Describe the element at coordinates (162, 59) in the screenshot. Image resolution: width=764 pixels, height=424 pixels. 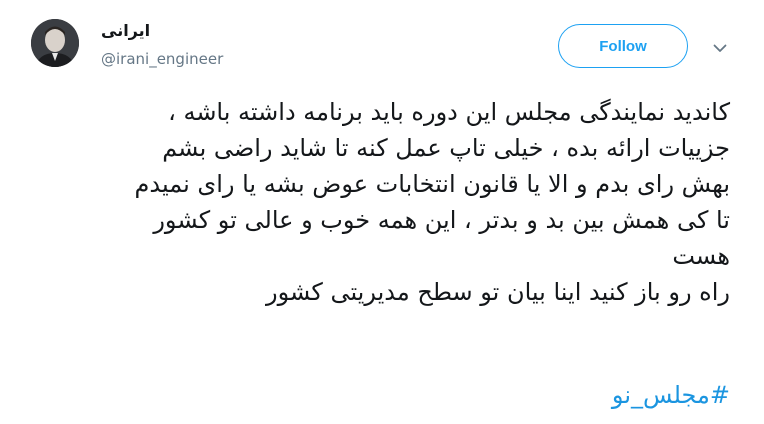
I see `user-handle: @irani_engineer` at that location.